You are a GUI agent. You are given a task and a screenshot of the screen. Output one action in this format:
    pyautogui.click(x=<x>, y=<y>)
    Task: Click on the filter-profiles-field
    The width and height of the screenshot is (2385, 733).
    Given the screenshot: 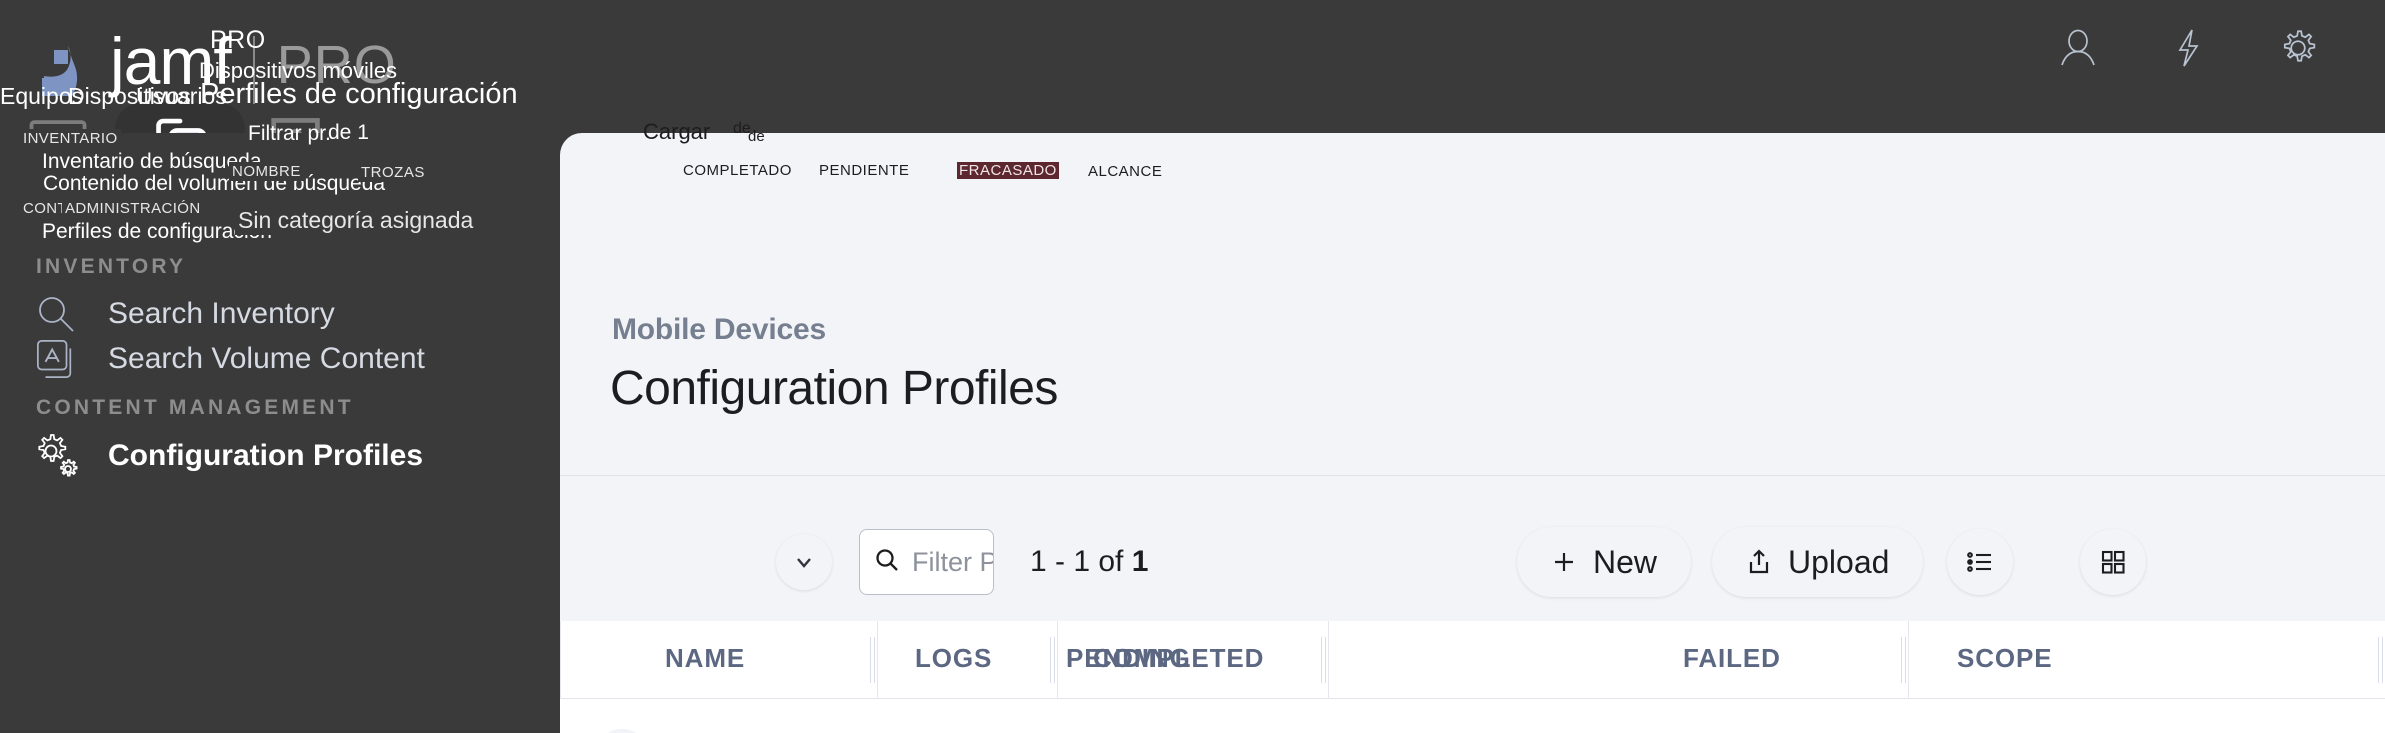 What is the action you would take?
    pyautogui.click(x=926, y=562)
    